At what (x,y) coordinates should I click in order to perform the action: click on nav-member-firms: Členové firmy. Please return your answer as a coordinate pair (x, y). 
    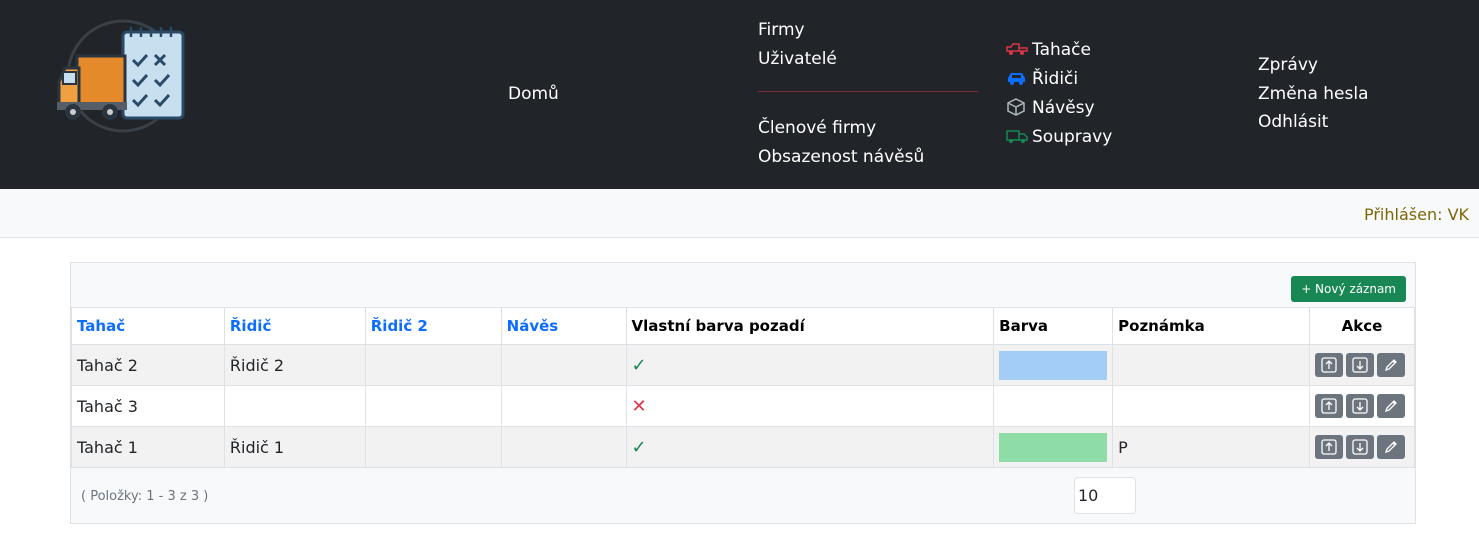
    Looking at the image, I should click on (817, 128).